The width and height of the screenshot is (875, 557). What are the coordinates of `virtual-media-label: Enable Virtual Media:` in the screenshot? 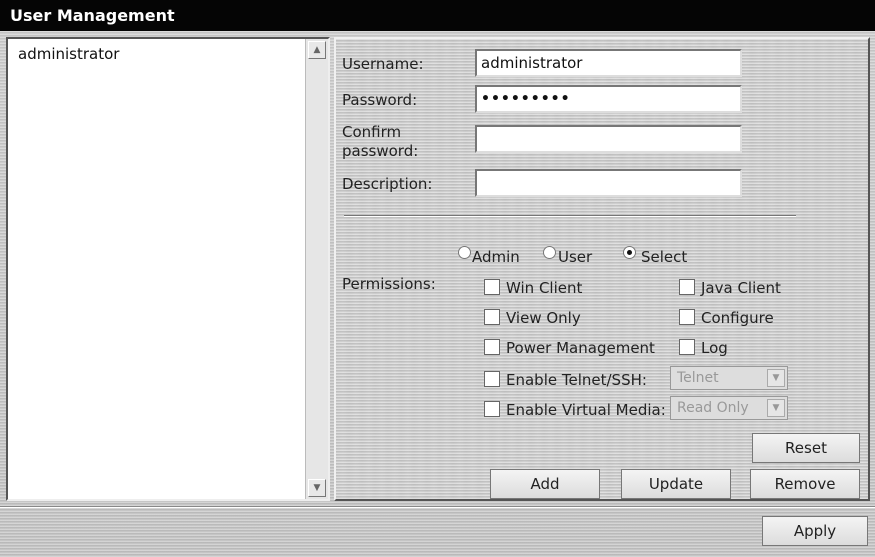 It's located at (586, 410).